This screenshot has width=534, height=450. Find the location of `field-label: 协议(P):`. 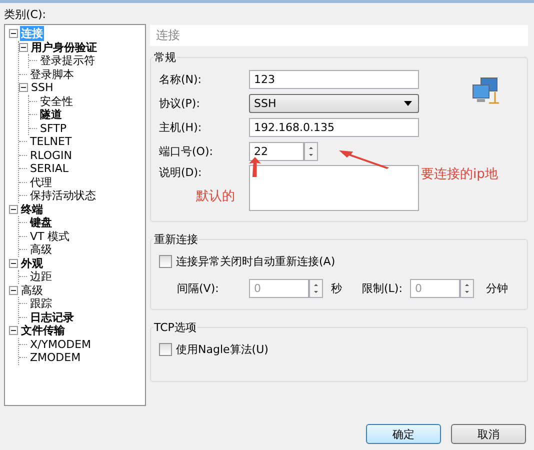

field-label: 协议(P): is located at coordinates (180, 103).